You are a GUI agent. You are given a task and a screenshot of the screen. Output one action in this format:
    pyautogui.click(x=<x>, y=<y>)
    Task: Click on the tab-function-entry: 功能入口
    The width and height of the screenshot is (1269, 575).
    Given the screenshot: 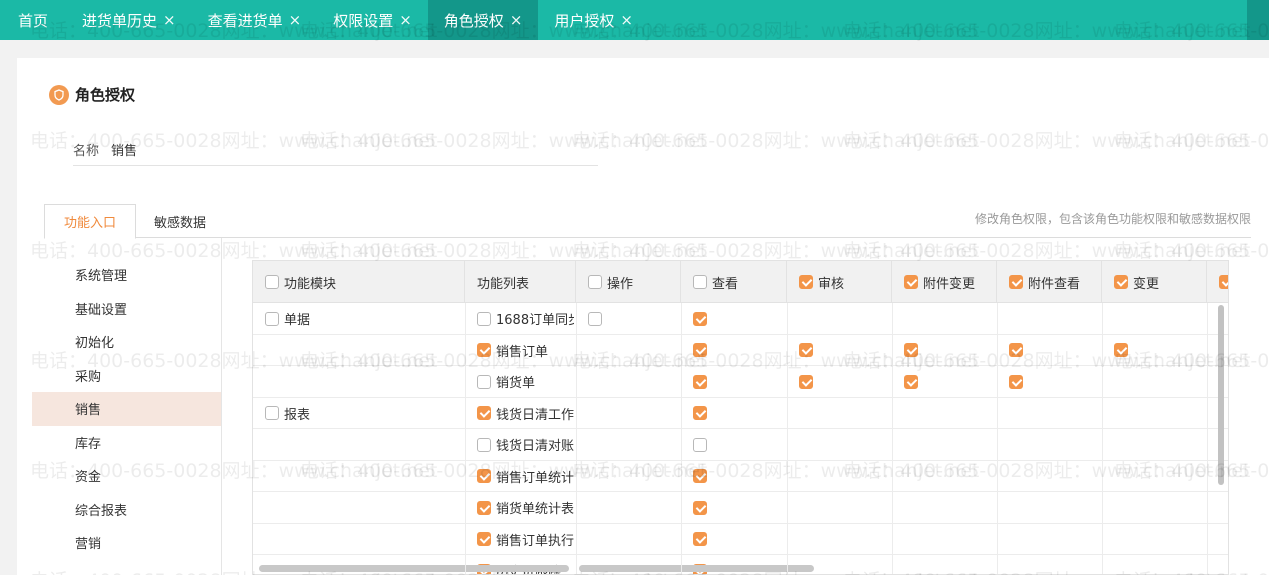 What is the action you would take?
    pyautogui.click(x=90, y=221)
    